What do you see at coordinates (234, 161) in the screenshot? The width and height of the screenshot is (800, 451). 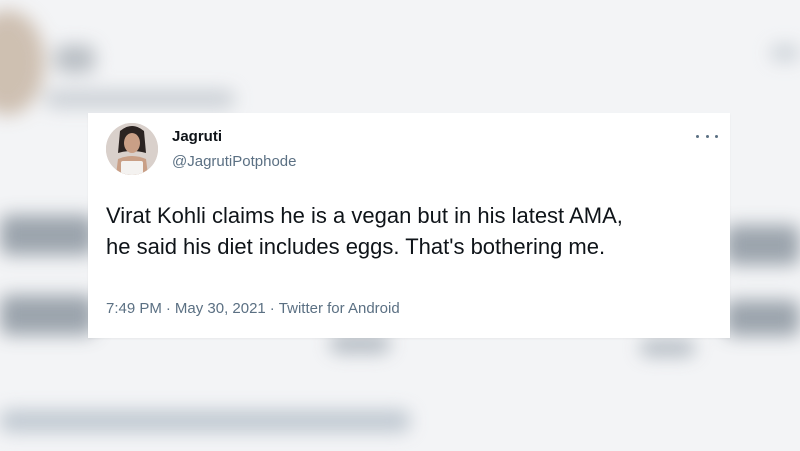 I see `author-handle: @JagrutiPotphode` at bounding box center [234, 161].